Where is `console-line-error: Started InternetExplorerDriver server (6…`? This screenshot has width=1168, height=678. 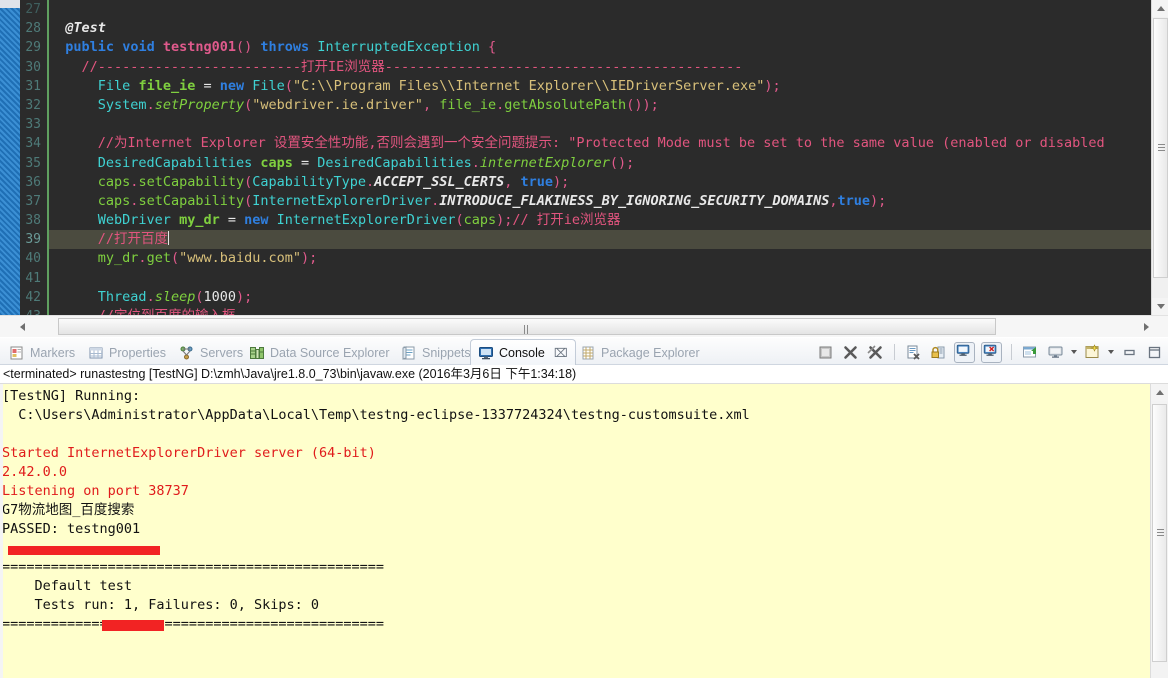
console-line-error: Started InternetExplorerDriver server (6… is located at coordinates (189, 453).